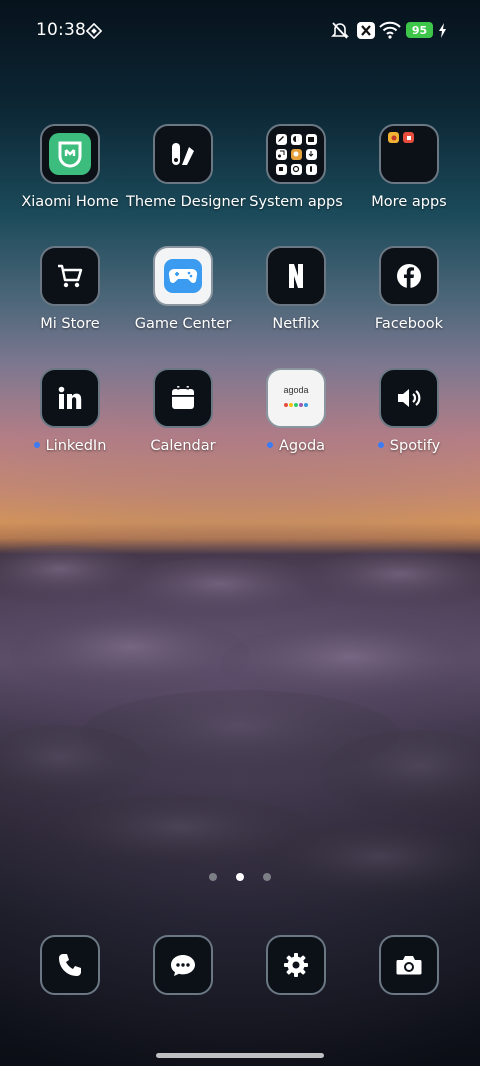  What do you see at coordinates (302, 446) in the screenshot?
I see `app-label: Agoda` at bounding box center [302, 446].